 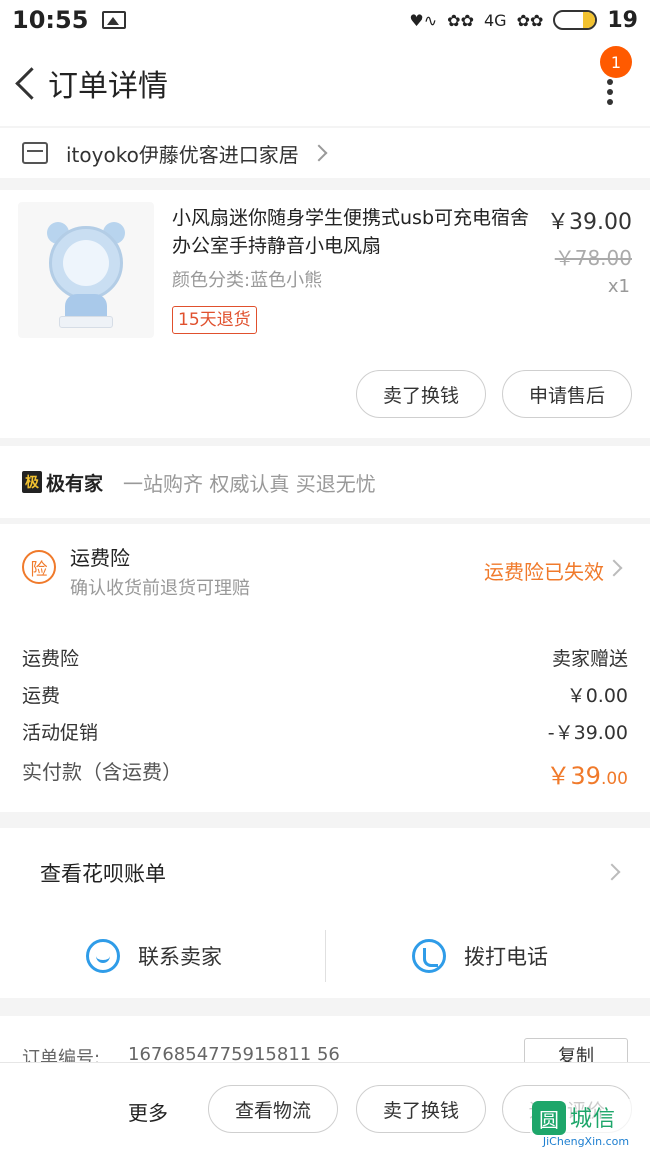 What do you see at coordinates (103, 873) in the screenshot?
I see `huabei-bill-link: 查看花呗账单` at bounding box center [103, 873].